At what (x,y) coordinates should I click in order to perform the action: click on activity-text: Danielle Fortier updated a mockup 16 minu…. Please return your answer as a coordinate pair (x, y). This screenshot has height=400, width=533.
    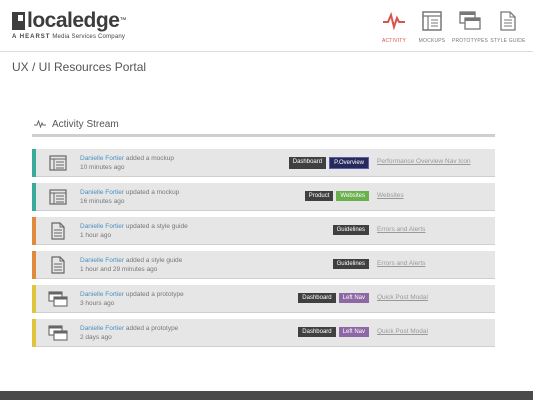
    Looking at the image, I should click on (129, 197).